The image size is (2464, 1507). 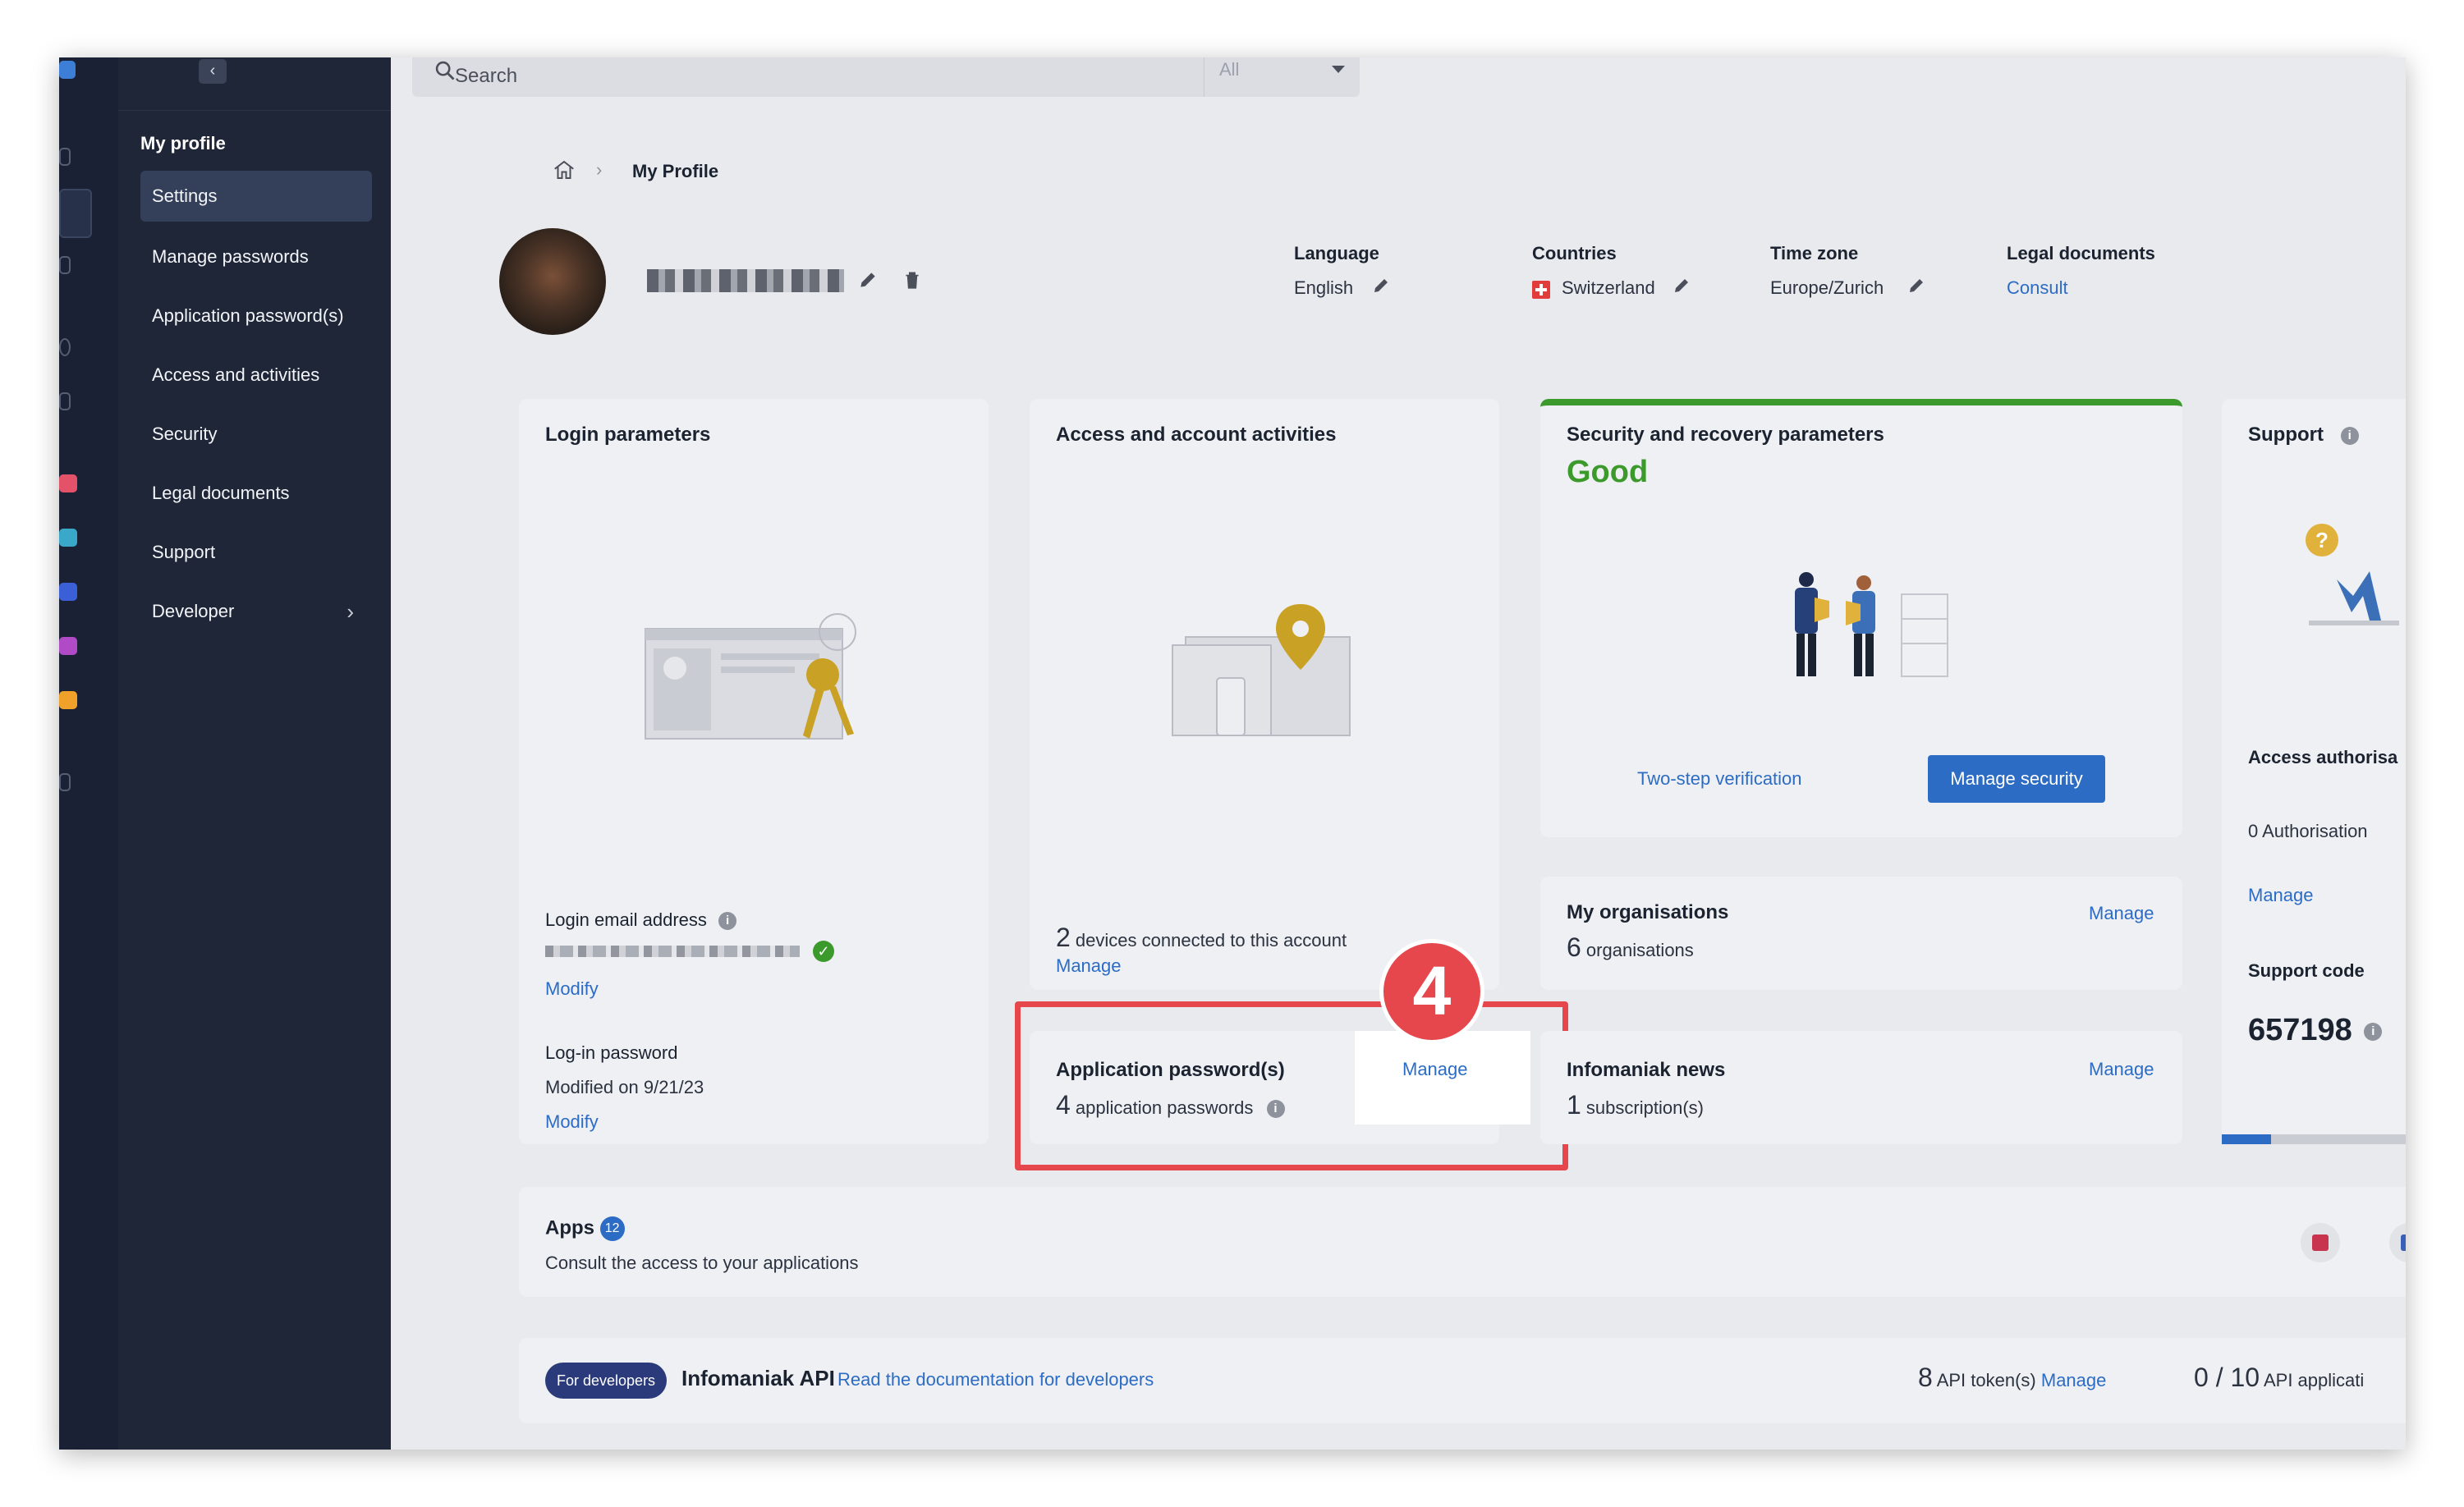 I want to click on search-input, so click(x=660, y=76).